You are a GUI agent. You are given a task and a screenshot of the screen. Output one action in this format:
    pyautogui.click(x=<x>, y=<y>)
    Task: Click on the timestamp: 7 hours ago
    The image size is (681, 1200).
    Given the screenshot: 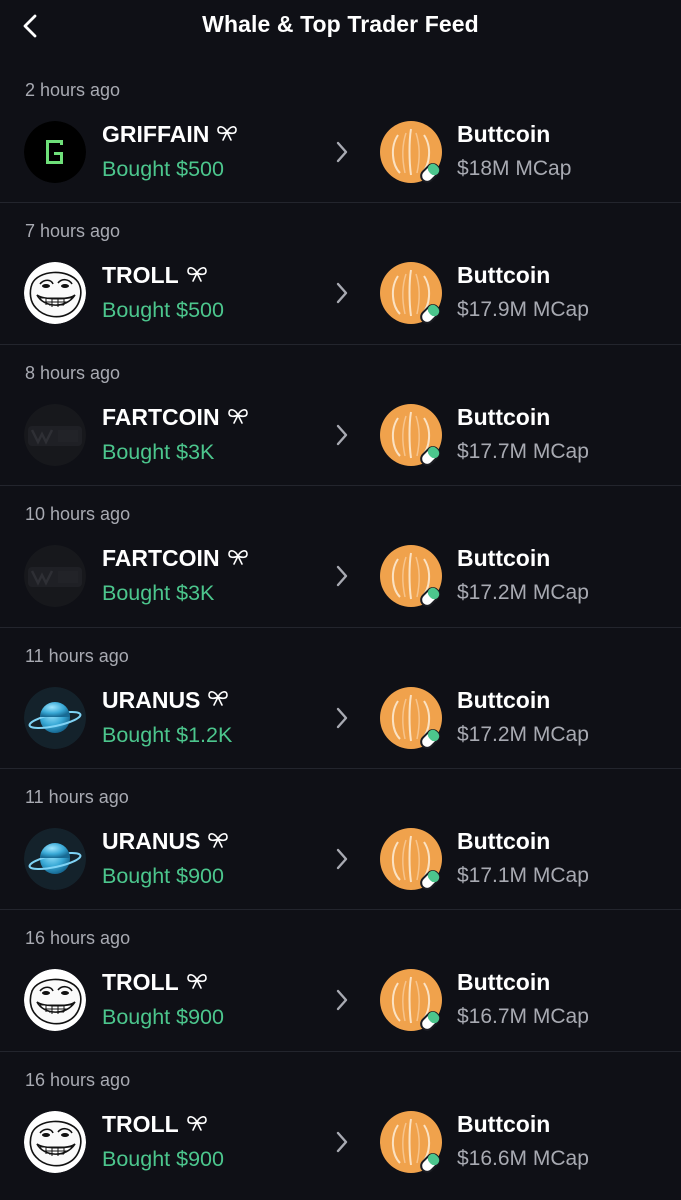 What is the action you would take?
    pyautogui.click(x=73, y=231)
    